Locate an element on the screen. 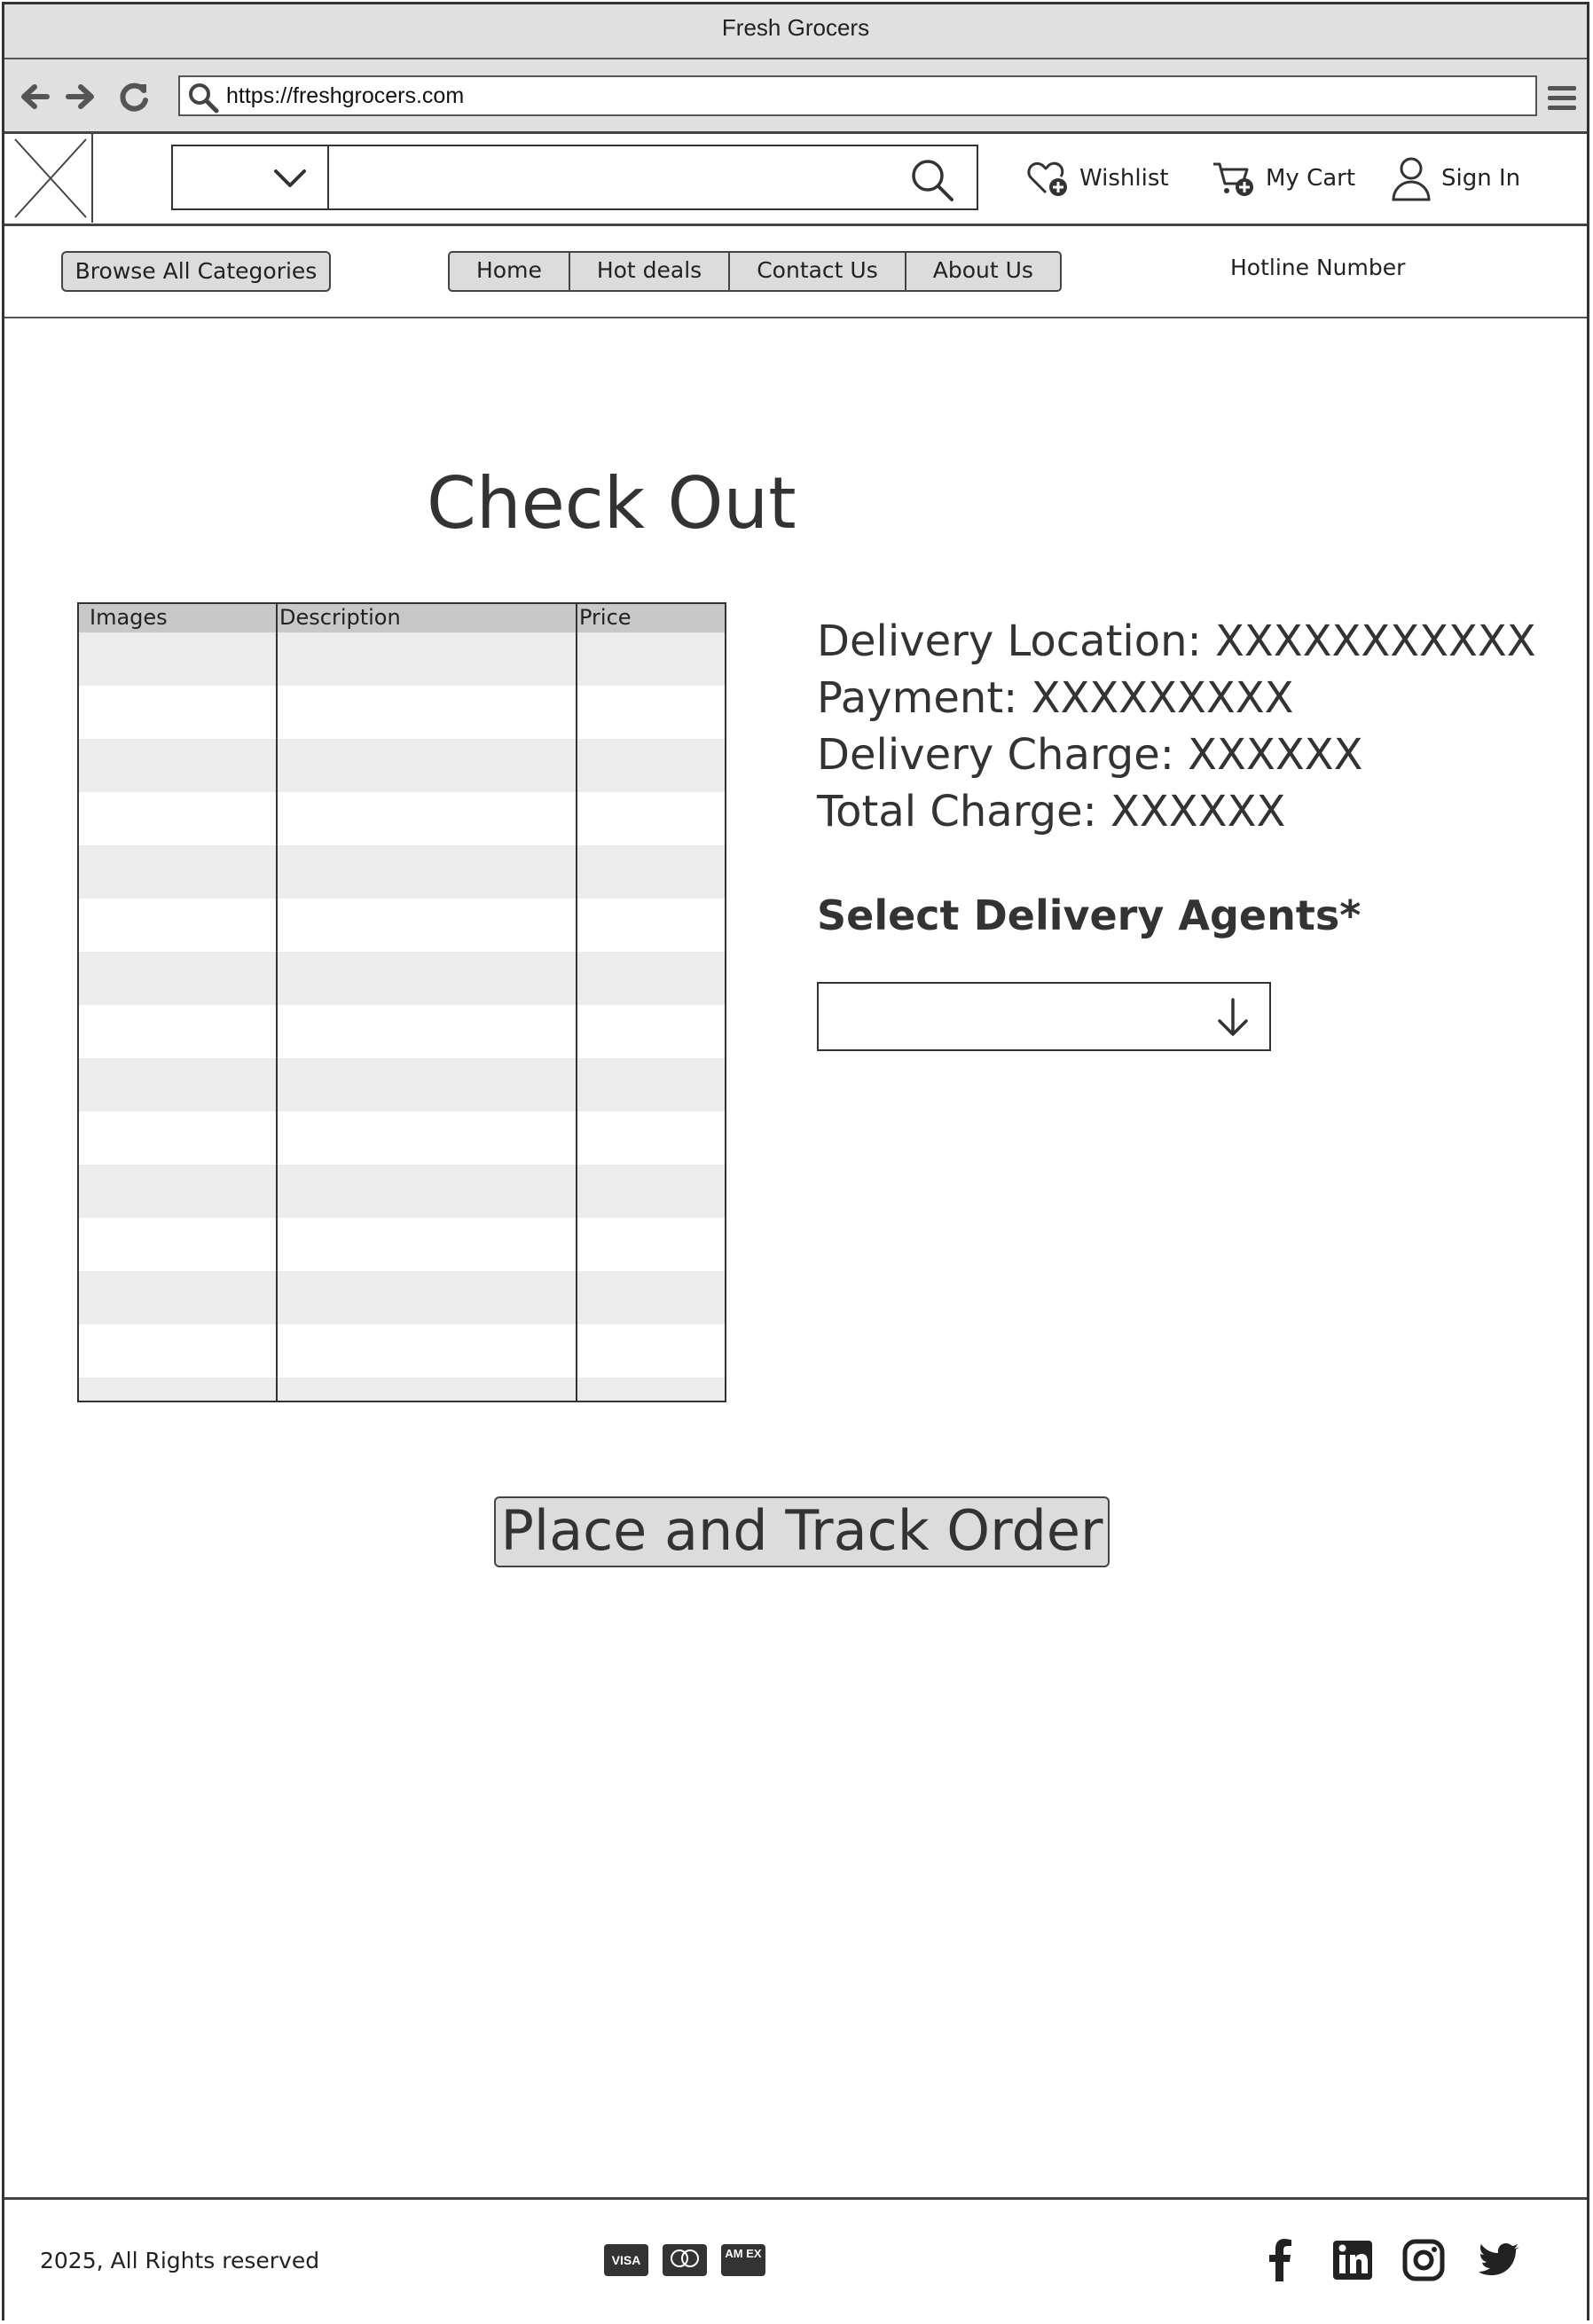 This screenshot has width=1593, height=2324. arrow-down-icon is located at coordinates (1233, 1017).